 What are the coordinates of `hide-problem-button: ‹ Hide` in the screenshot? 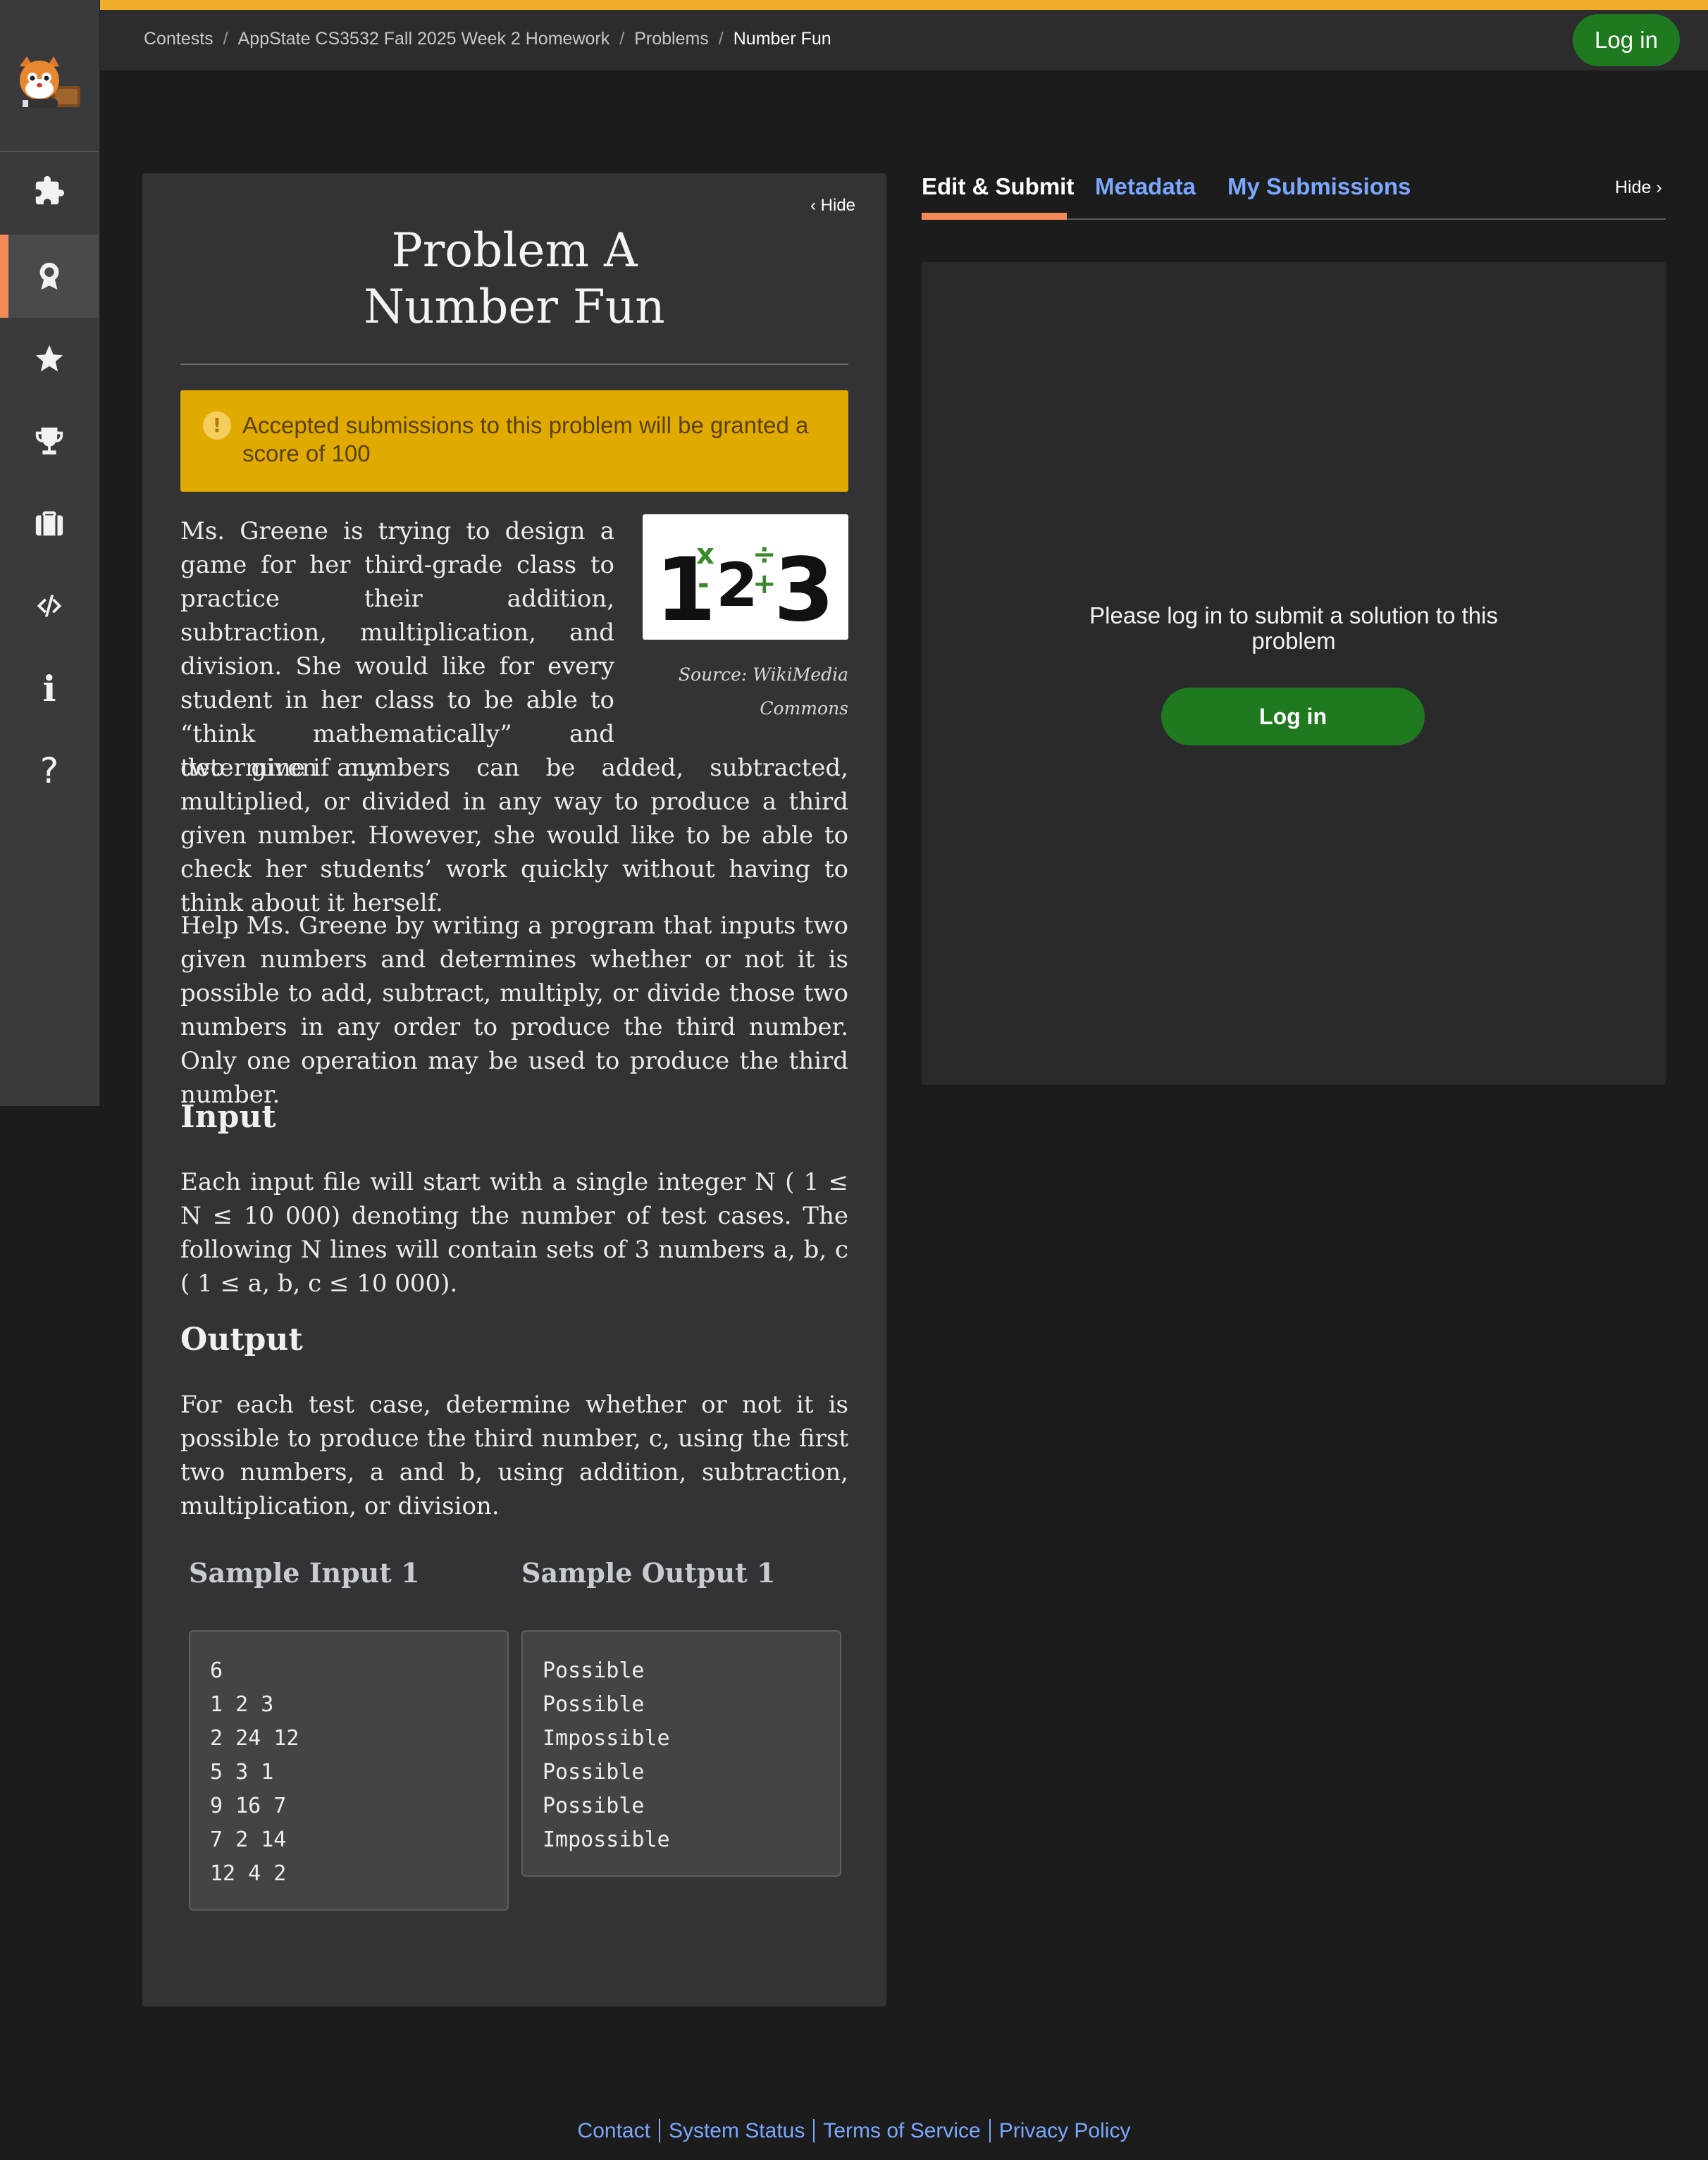 It's located at (832, 206).